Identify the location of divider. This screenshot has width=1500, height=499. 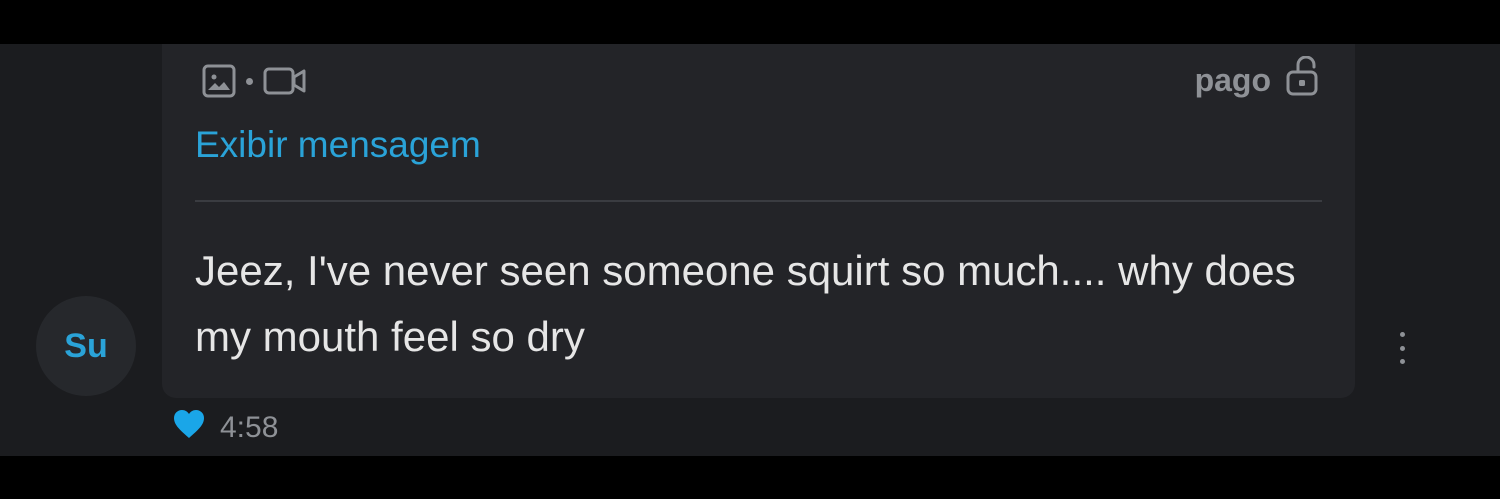
(758, 201).